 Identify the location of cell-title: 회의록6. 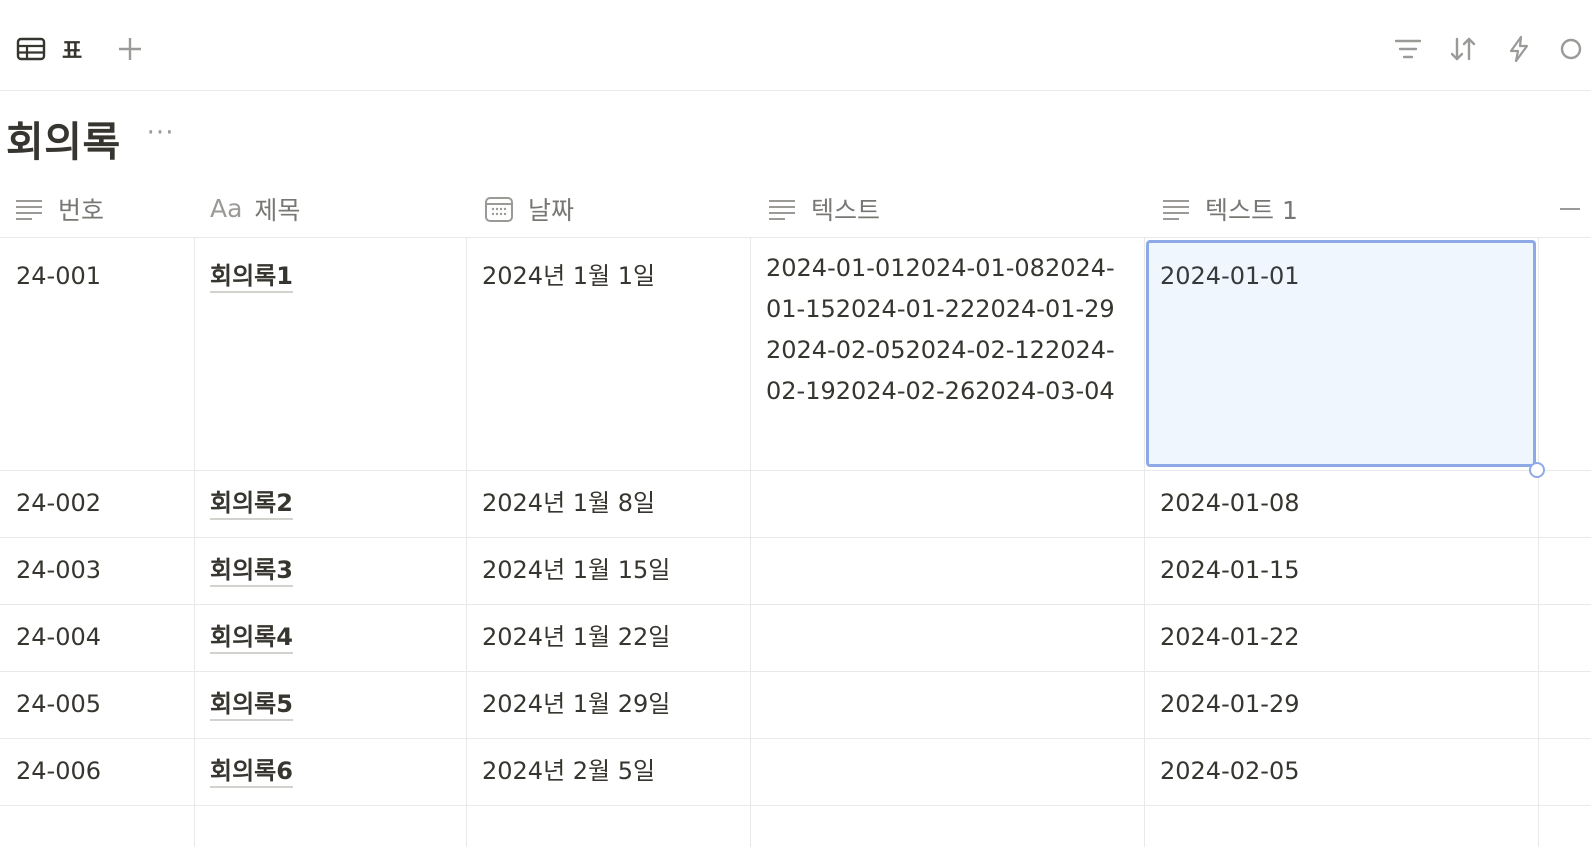
(330, 772).